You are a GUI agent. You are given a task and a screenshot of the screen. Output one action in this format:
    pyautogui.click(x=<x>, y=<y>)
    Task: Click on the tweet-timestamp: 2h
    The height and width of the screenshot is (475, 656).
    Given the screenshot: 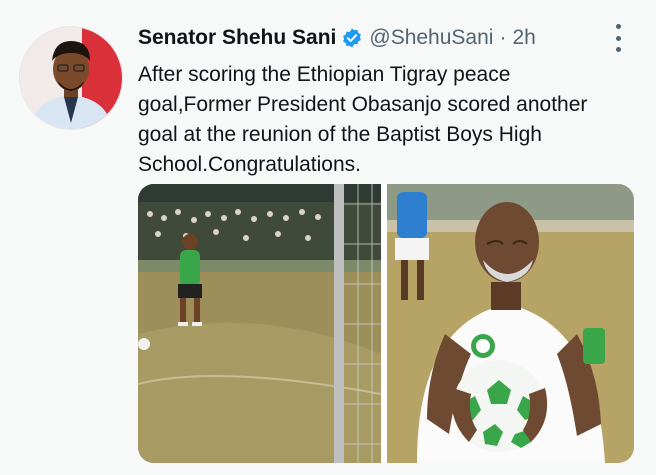 What is the action you would take?
    pyautogui.click(x=523, y=38)
    